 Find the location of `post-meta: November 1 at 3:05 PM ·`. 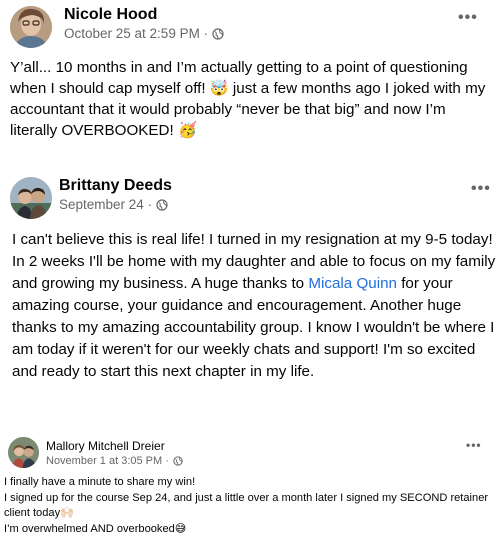

post-meta: November 1 at 3:05 PM · is located at coordinates (114, 461).